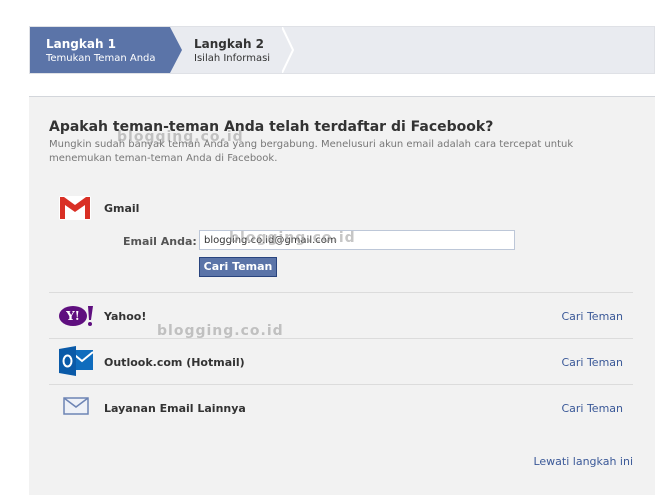 Image resolution: width=661 pixels, height=498 pixels. I want to click on outlook-label: Outlook.com (Hotmail), so click(174, 362).